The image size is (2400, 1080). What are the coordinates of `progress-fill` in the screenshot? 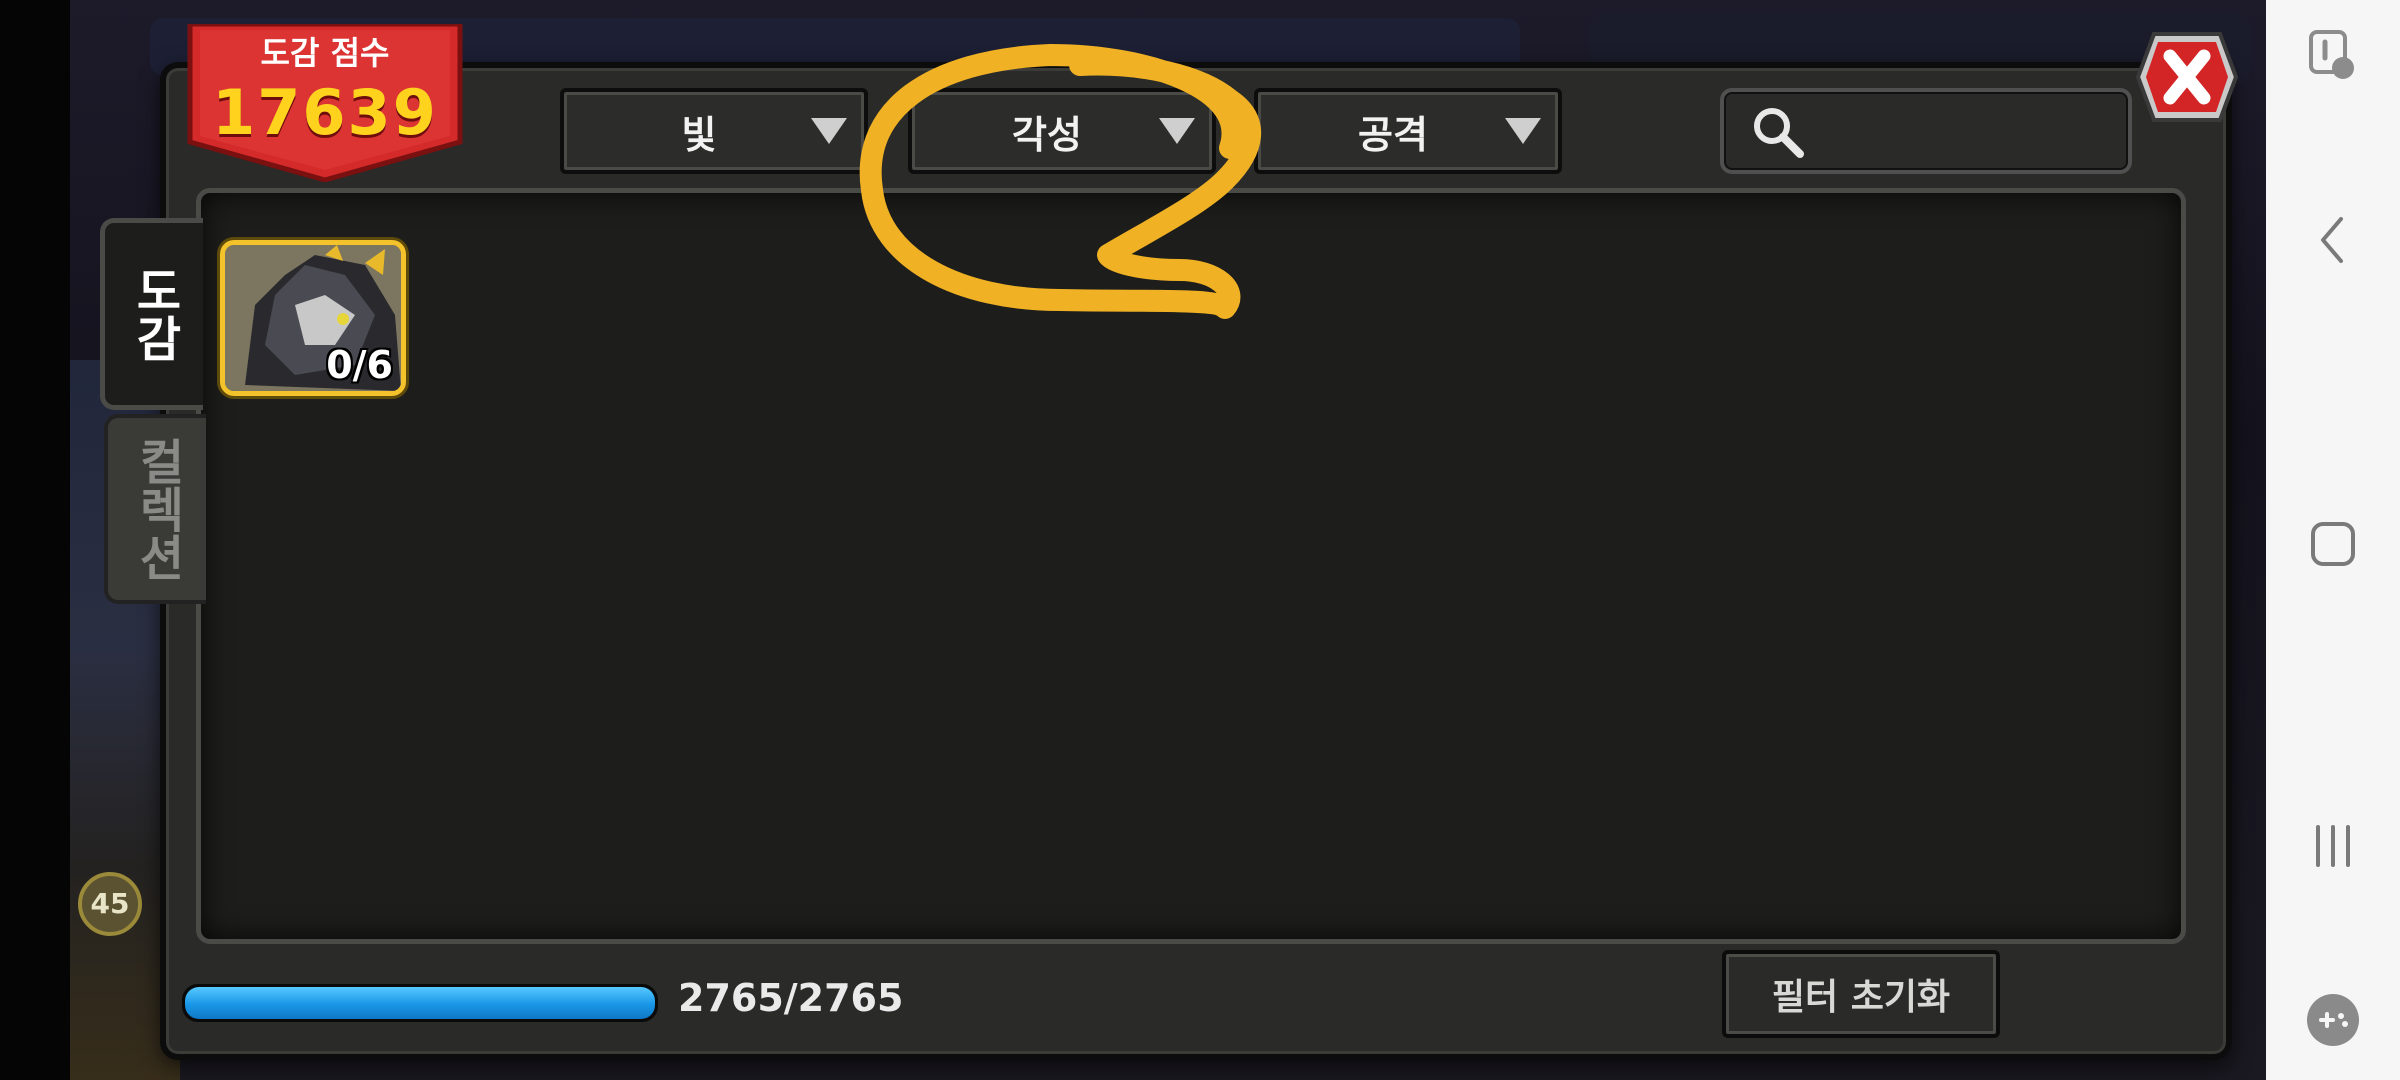 It's located at (420, 1003).